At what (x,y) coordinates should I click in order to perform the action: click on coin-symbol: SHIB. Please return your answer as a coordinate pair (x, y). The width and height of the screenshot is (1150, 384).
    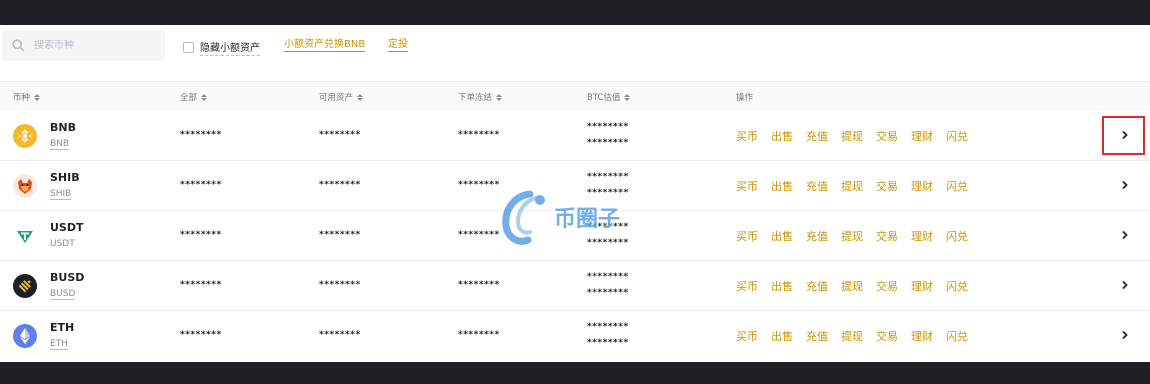
    Looking at the image, I should click on (65, 177).